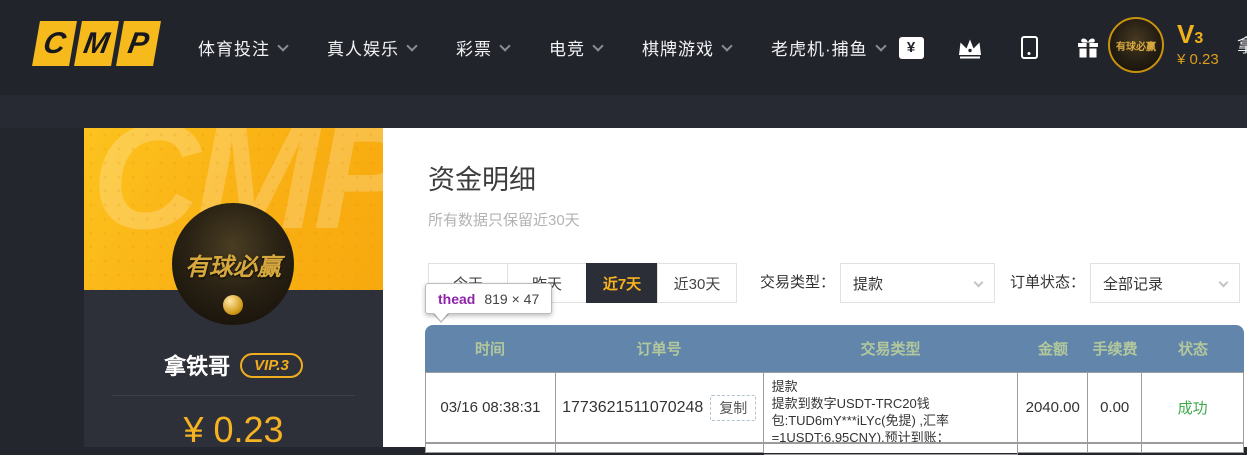 The height and width of the screenshot is (455, 1247). Describe the element at coordinates (1053, 408) in the screenshot. I see `cell-amount: 2040.00` at that location.